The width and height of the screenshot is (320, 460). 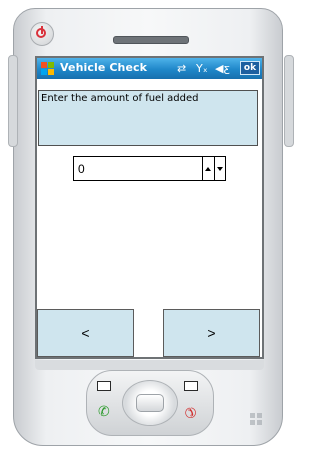 I want to click on fuel-amount-spinner, so click(x=149, y=168).